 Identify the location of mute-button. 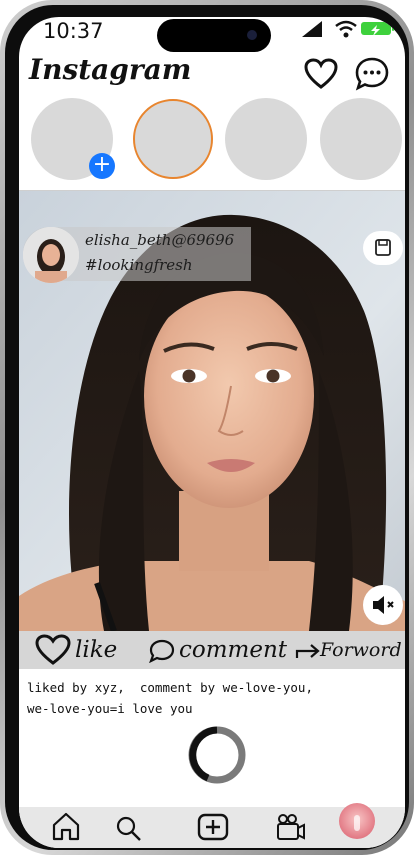
(383, 605).